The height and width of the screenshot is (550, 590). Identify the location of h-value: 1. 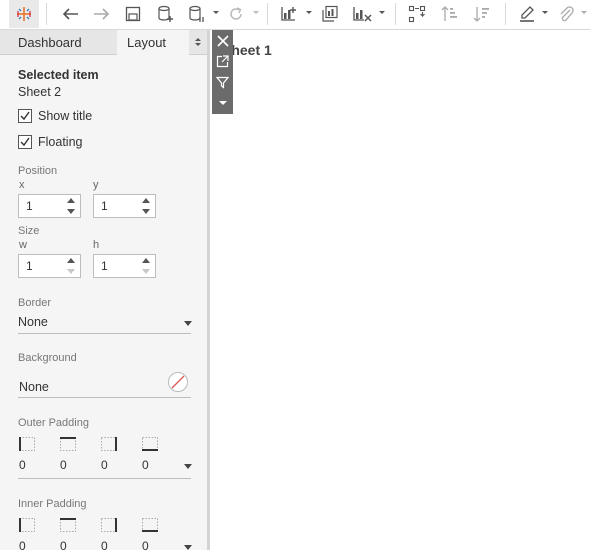
(104, 266).